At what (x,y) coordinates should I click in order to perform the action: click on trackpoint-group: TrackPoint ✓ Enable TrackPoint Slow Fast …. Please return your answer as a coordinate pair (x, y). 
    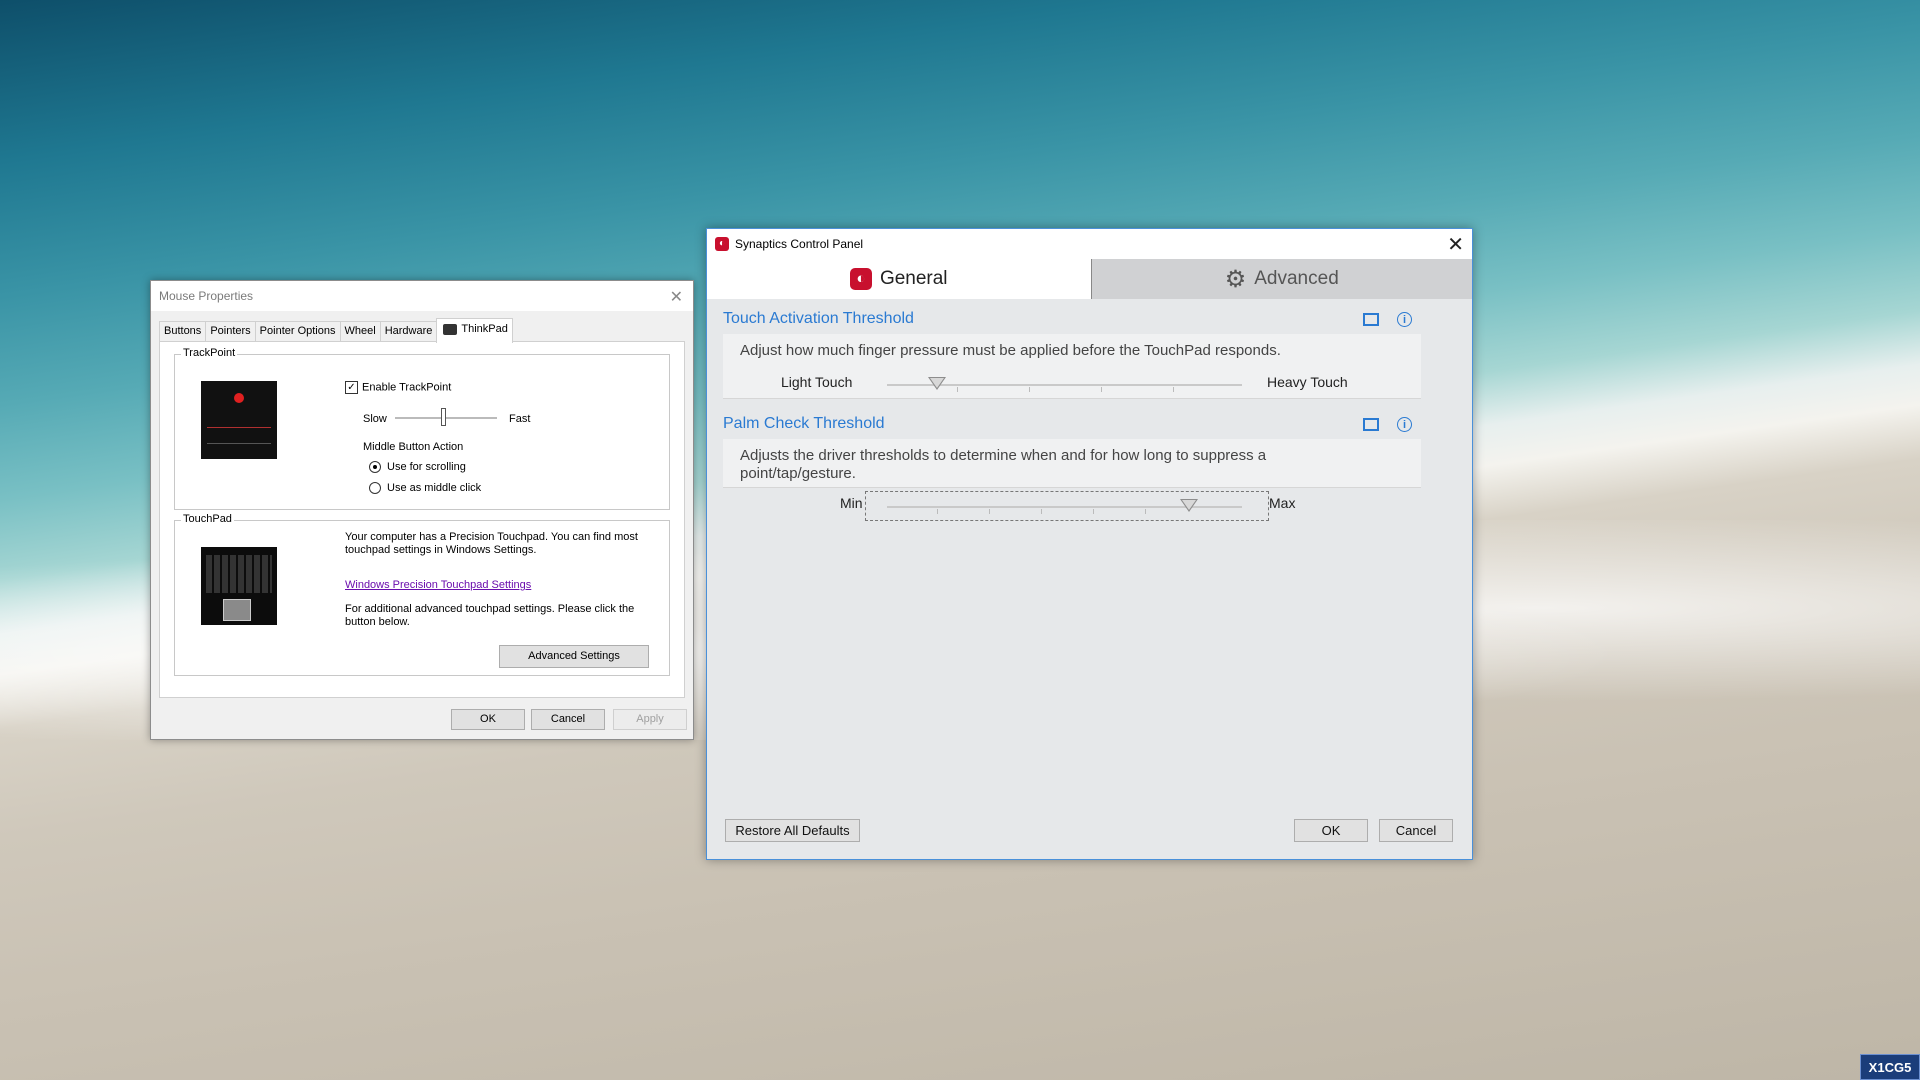
    Looking at the image, I should click on (422, 428).